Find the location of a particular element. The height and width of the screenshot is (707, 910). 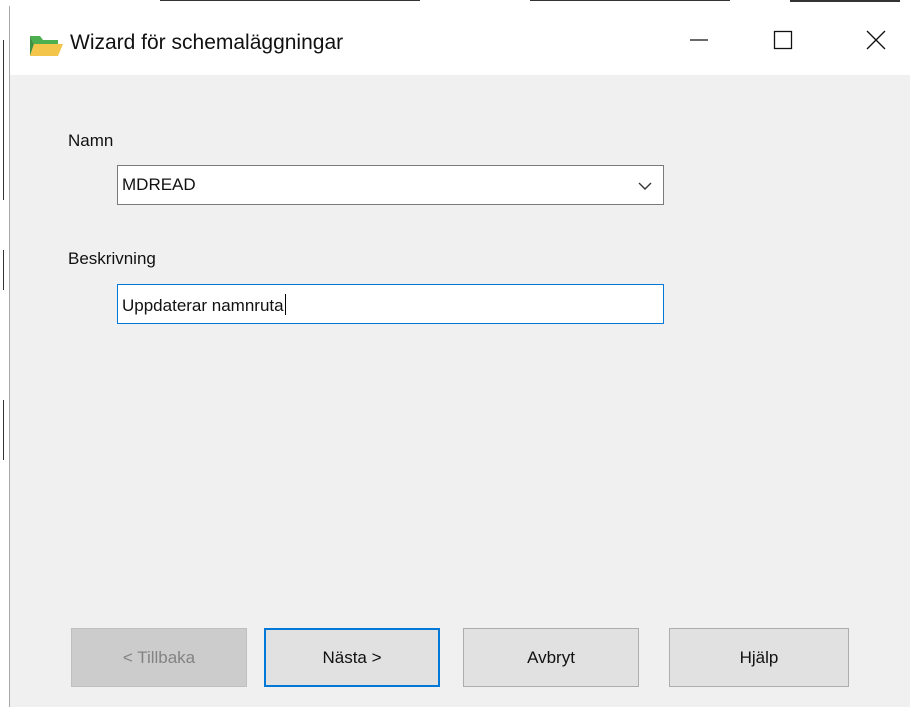

name-label: Namn is located at coordinates (91, 140).